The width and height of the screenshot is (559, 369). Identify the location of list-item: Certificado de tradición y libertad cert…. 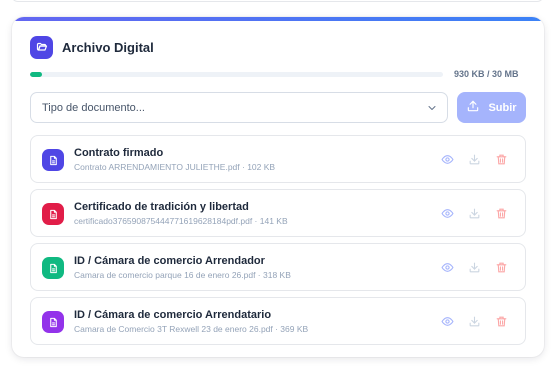
(278, 213).